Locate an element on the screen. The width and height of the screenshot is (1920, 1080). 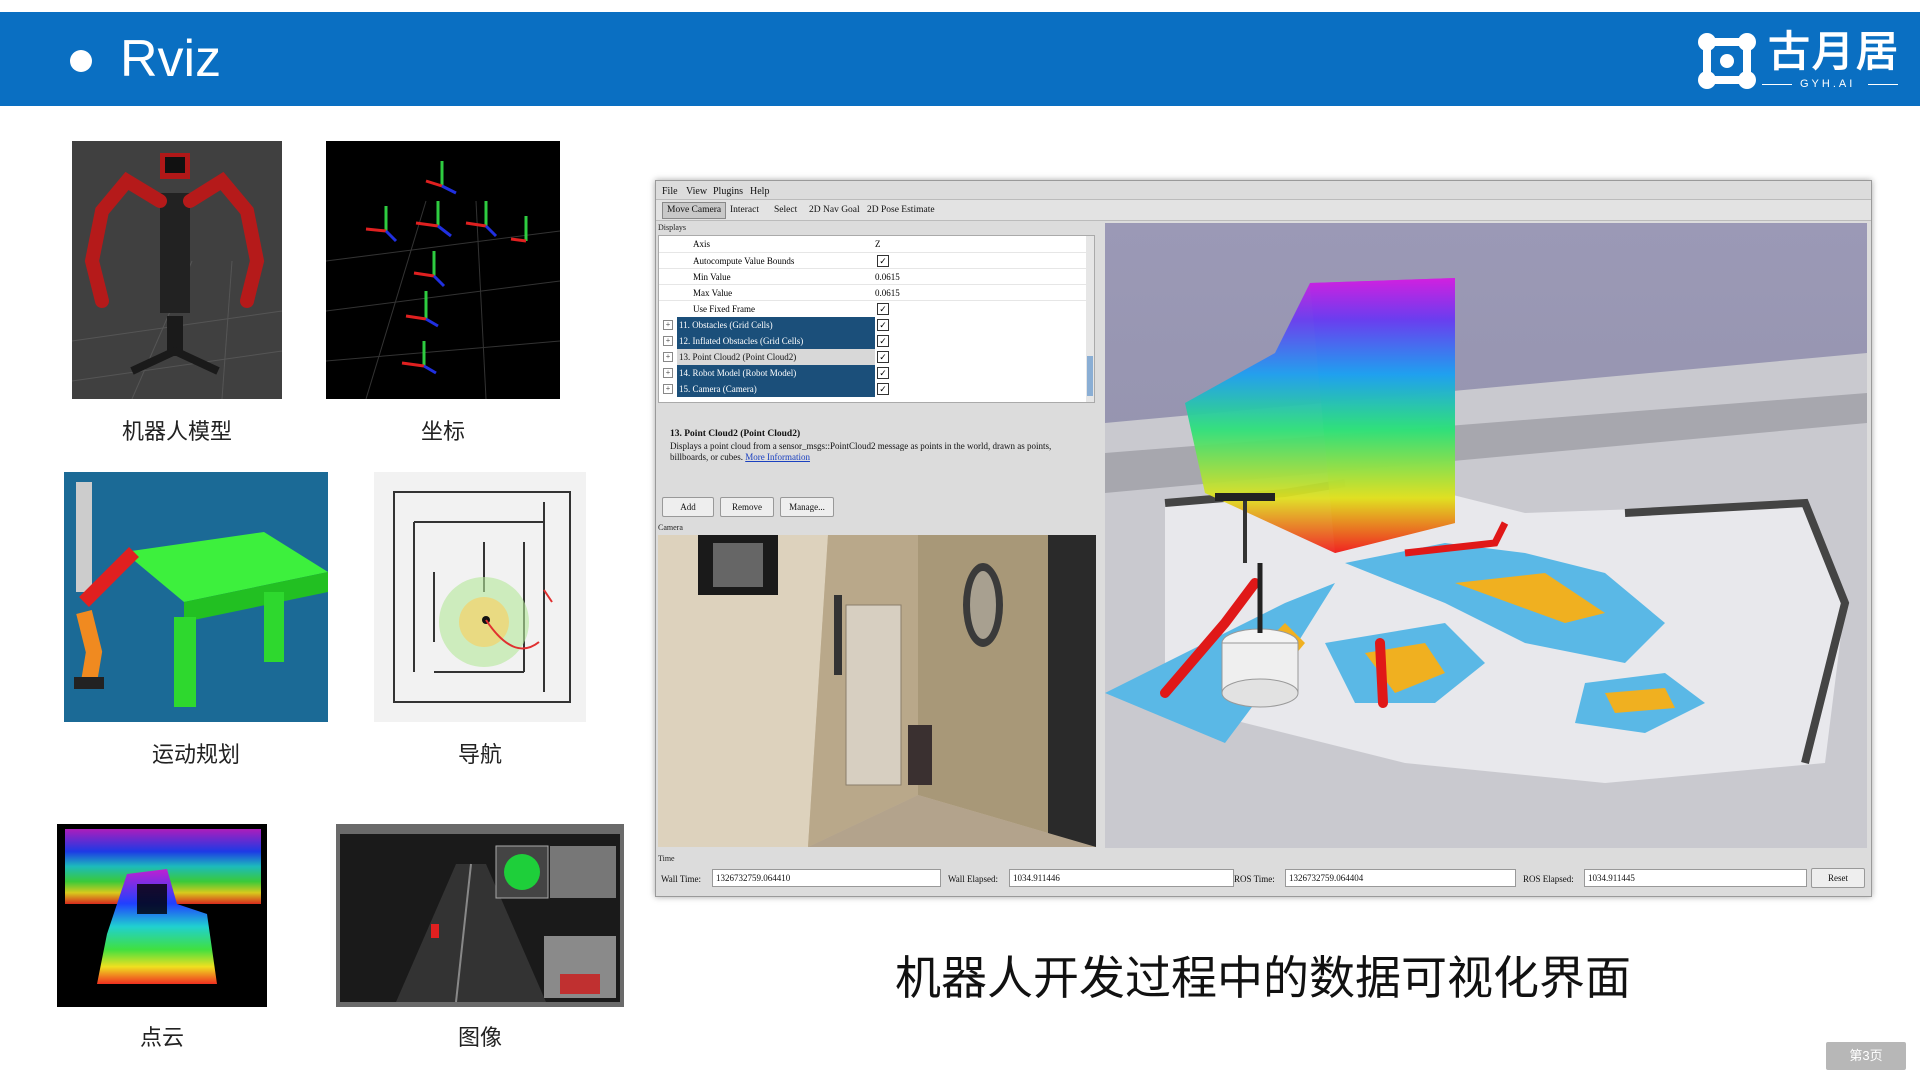
remove-button: Remove is located at coordinates (747, 507).